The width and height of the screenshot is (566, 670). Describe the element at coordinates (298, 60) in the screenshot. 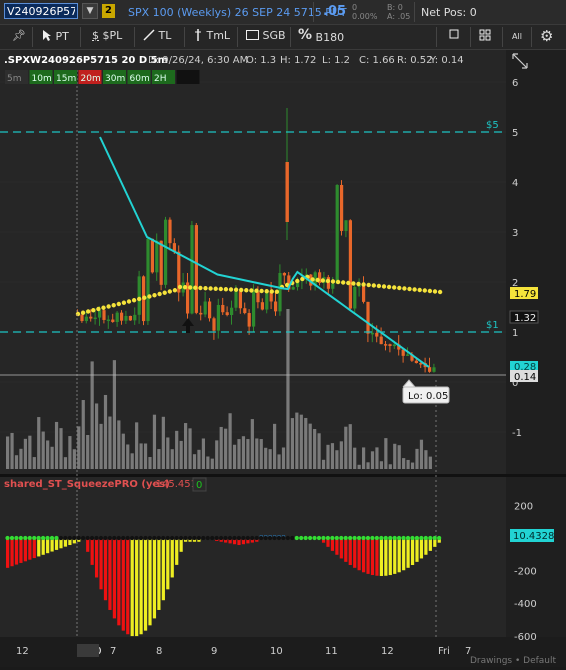

I see `bar-high: H: 1.72` at that location.